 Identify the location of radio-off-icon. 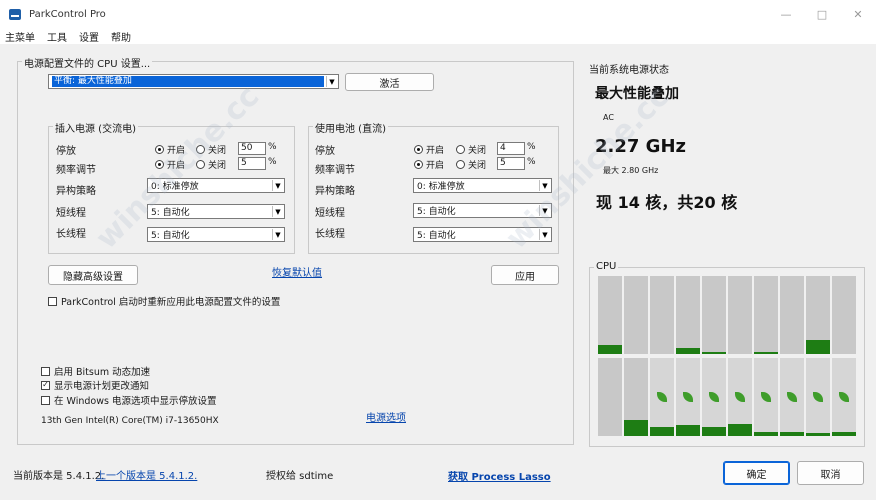
(460, 149).